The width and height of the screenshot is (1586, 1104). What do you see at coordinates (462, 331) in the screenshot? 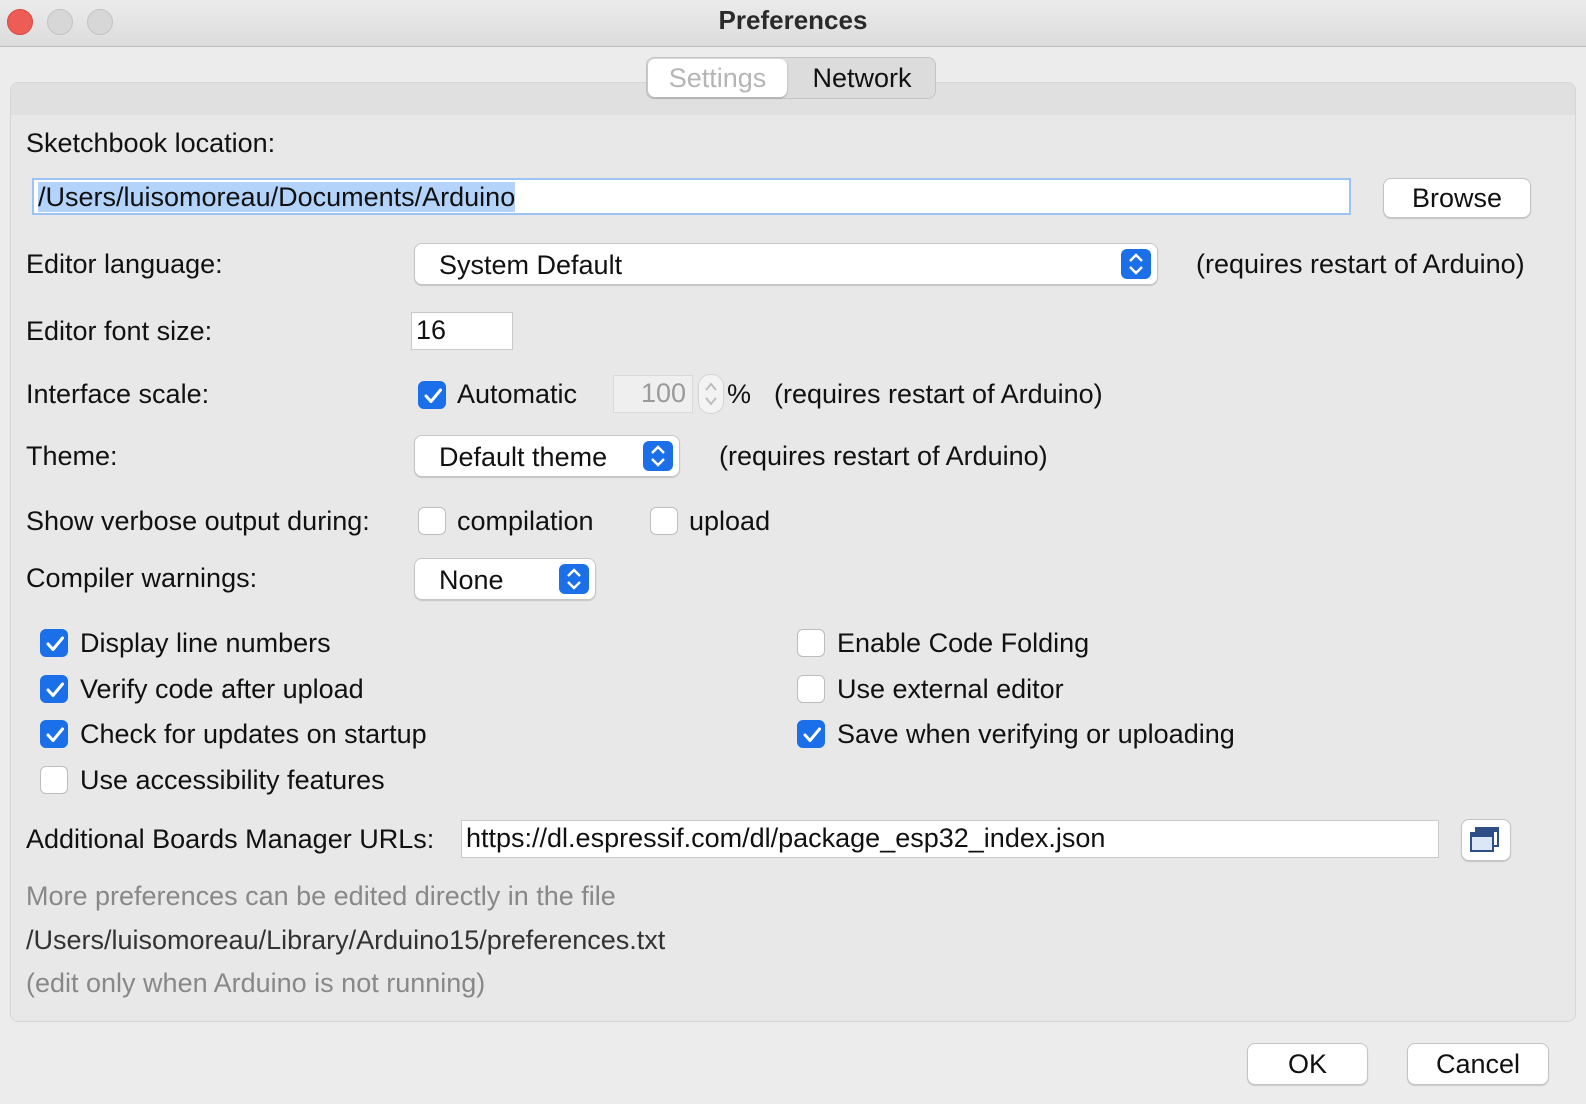
I see `editor-font-size-input: 16` at bounding box center [462, 331].